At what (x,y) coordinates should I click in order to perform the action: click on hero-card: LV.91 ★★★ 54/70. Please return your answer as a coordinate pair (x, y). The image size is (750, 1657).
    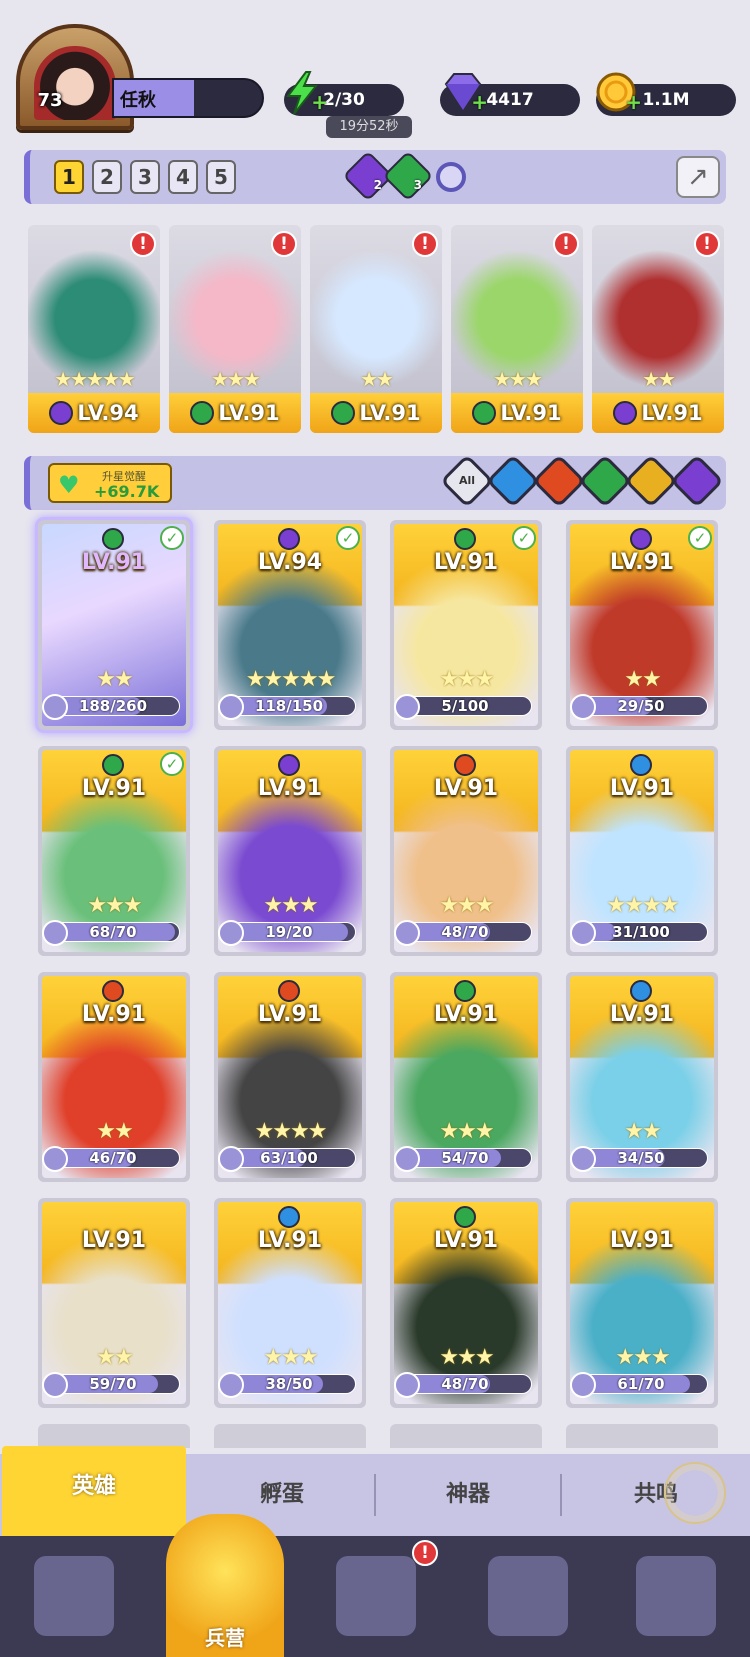
    Looking at the image, I should click on (466, 1077).